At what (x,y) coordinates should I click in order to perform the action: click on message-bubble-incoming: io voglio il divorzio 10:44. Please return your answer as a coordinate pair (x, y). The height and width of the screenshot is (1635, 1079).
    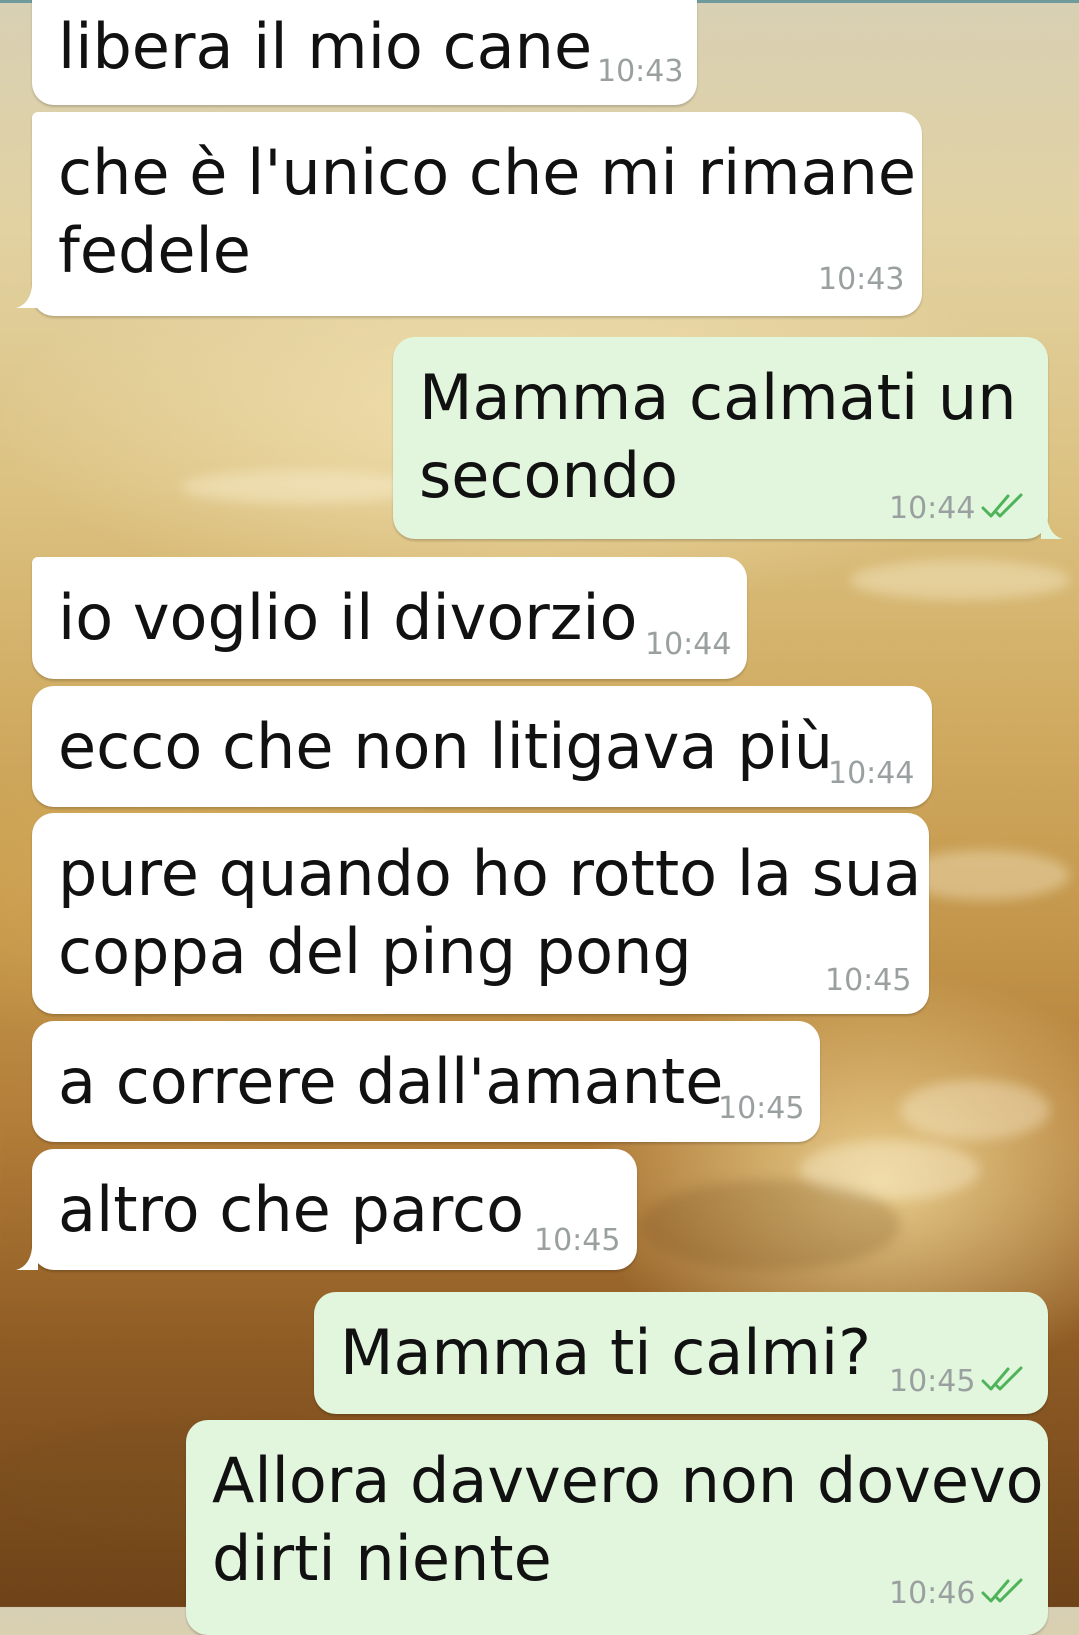
    Looking at the image, I should click on (389, 618).